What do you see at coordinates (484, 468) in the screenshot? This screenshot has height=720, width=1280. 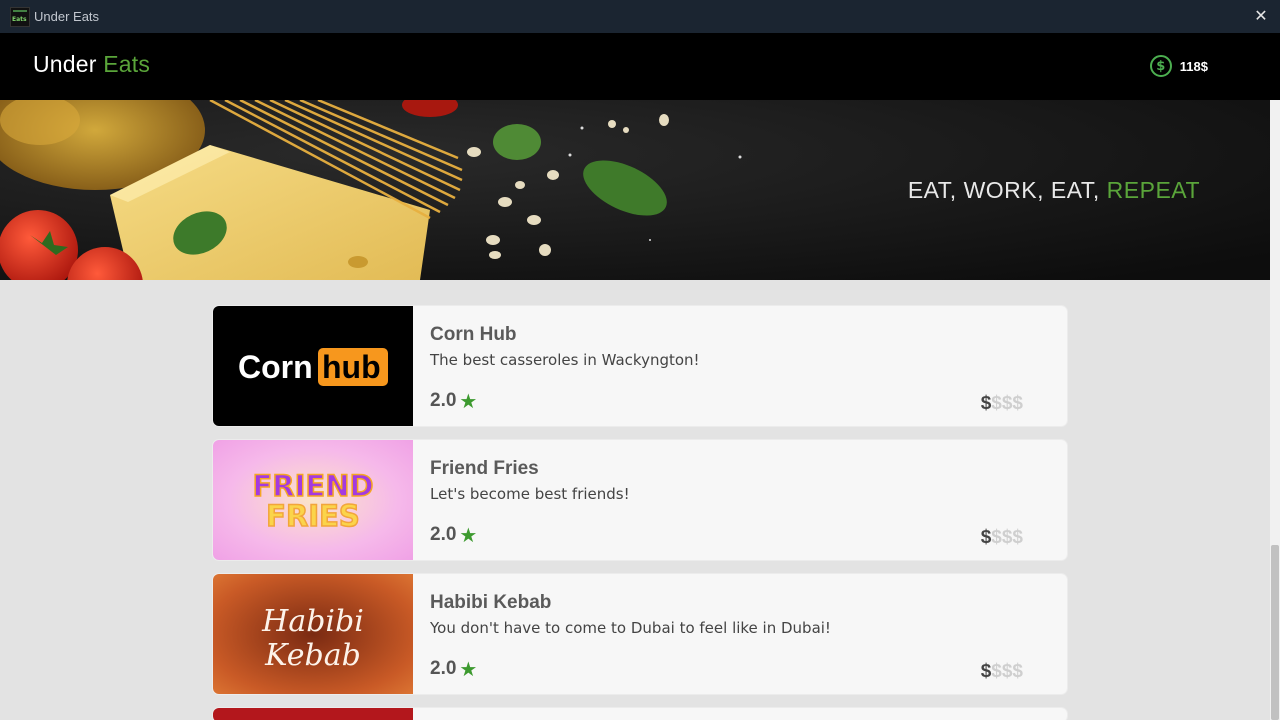 I see `restaurant-name: Friend Fries` at bounding box center [484, 468].